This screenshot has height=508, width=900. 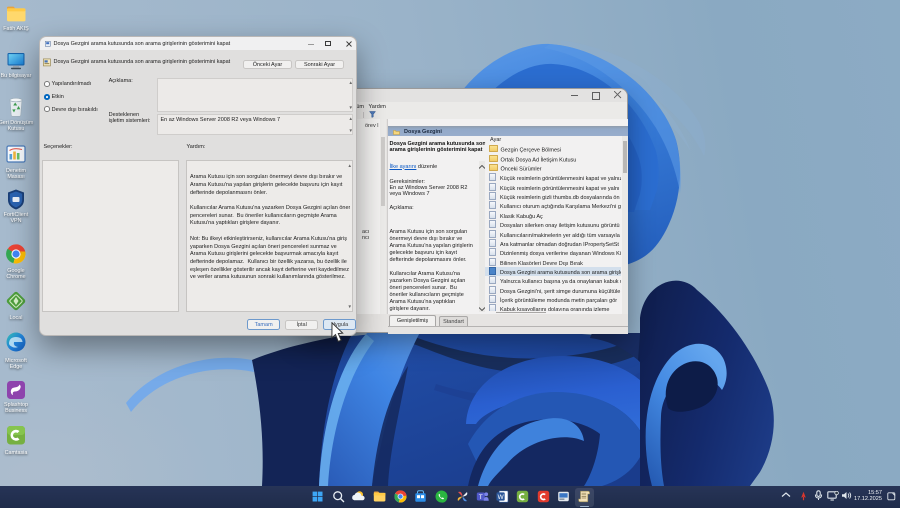 I want to click on svg-text: W, so click(x=501, y=497).